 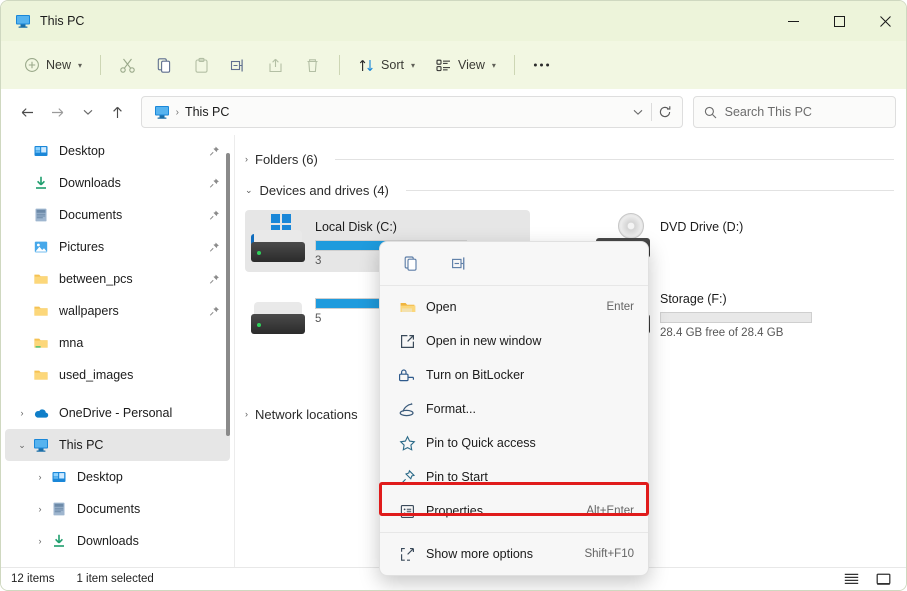 I want to click on back-button, so click(x=28, y=112).